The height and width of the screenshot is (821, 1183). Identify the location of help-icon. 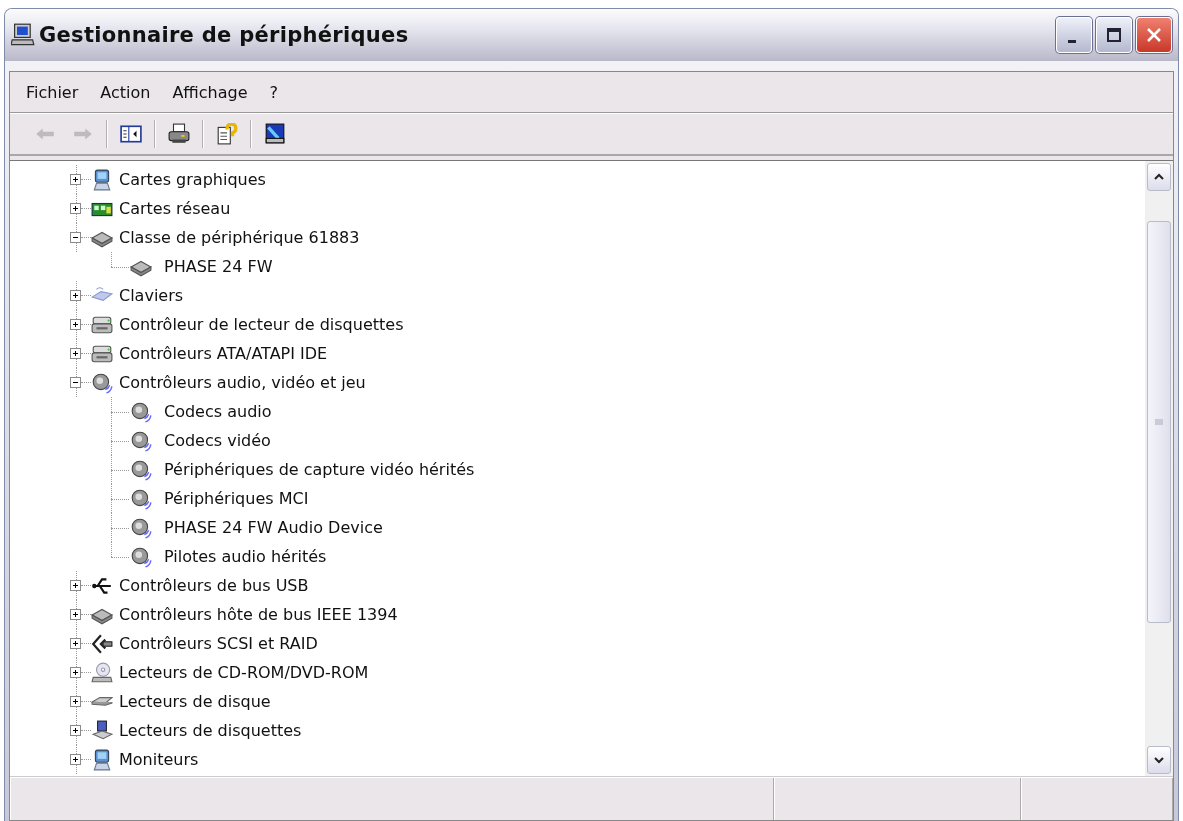
(227, 134).